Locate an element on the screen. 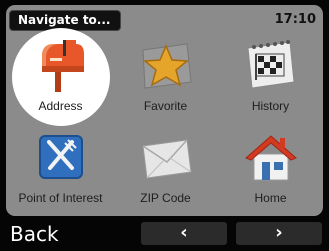 The image size is (329, 251). menu-item-point-of-interest: Point of Interest is located at coordinates (60, 170).